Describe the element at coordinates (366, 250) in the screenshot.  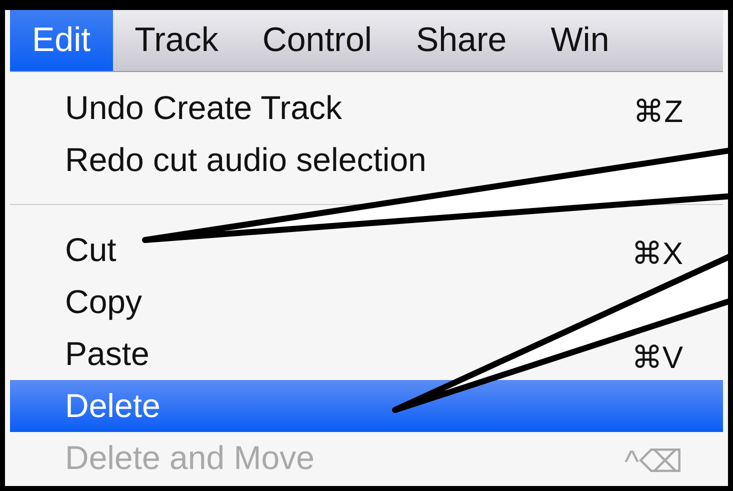
I see `menu-item: Cut ⌘X` at that location.